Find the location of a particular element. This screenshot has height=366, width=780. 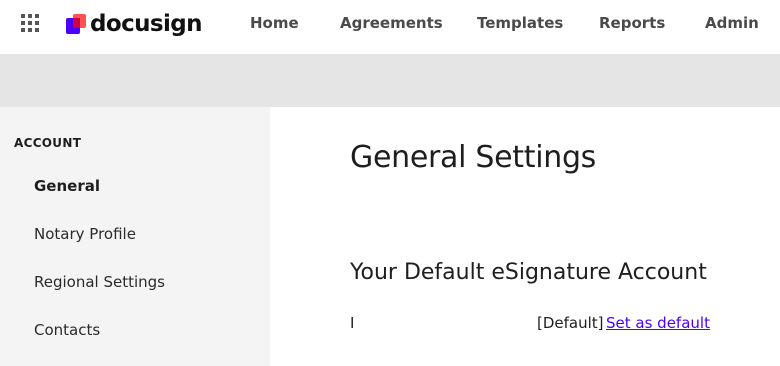

sidebar-item-regional-settings: Regional Settings is located at coordinates (99, 282).